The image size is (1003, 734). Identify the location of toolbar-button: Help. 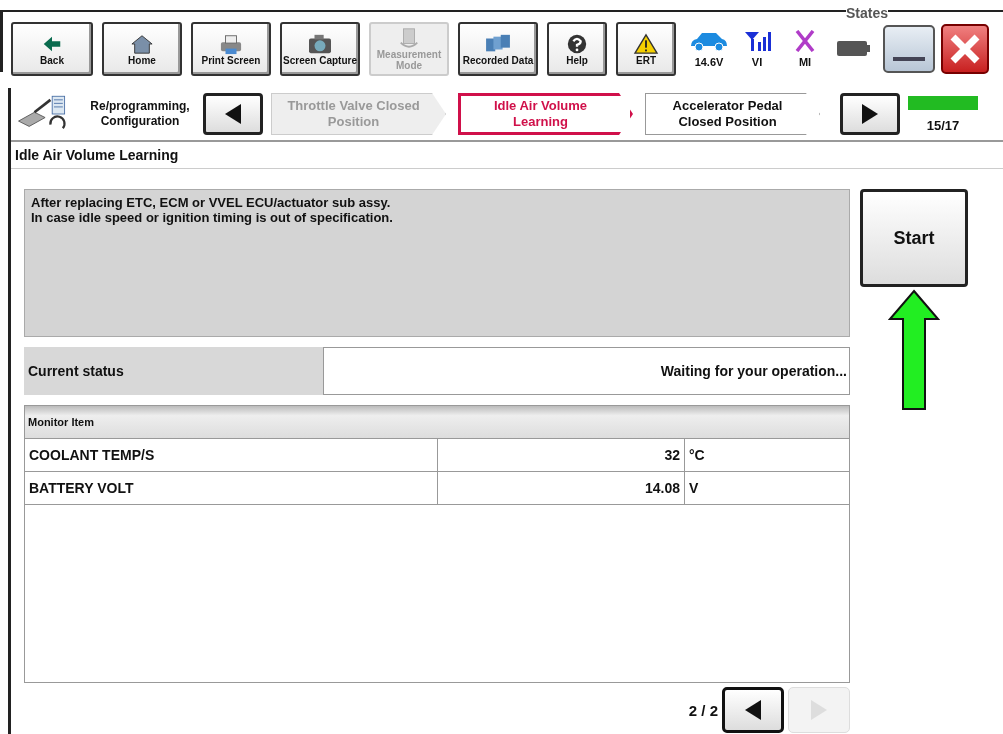
(577, 49).